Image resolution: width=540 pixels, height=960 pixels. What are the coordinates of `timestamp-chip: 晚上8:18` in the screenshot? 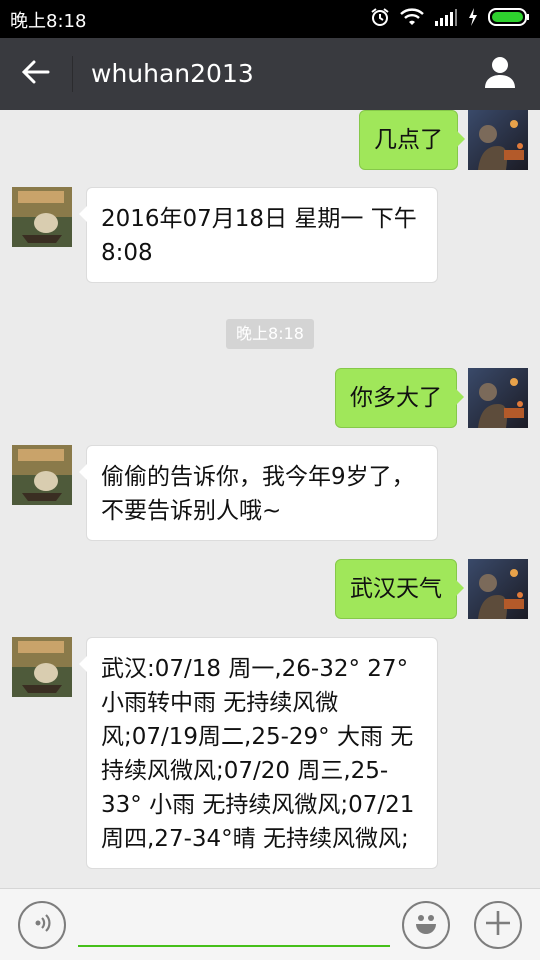 It's located at (270, 334).